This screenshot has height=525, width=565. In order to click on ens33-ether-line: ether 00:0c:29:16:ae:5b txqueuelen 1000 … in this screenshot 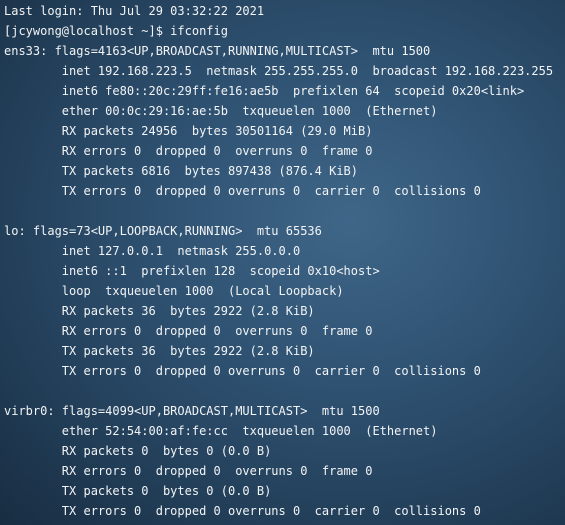, I will do `click(221, 111)`.